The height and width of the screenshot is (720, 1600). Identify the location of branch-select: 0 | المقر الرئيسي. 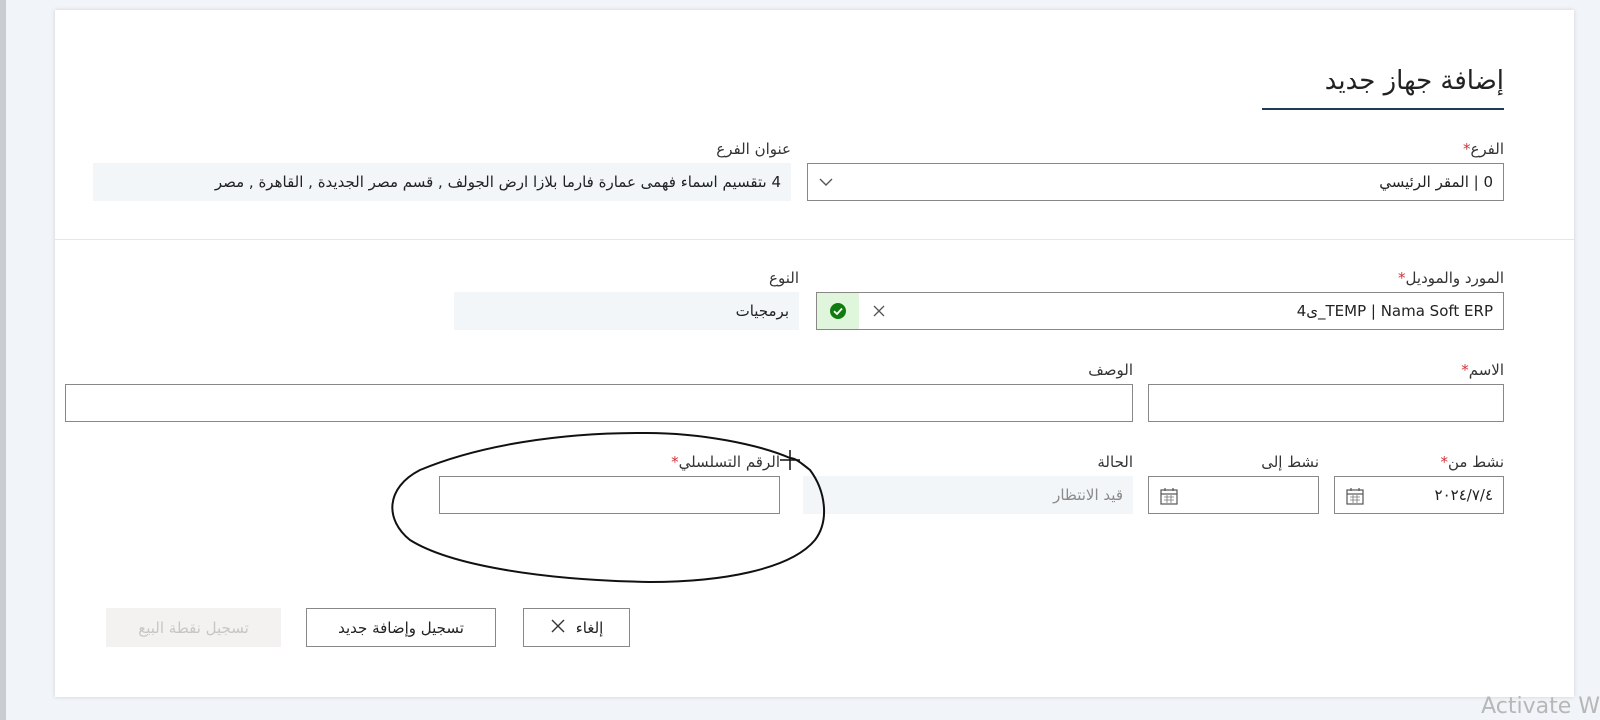
(1155, 182).